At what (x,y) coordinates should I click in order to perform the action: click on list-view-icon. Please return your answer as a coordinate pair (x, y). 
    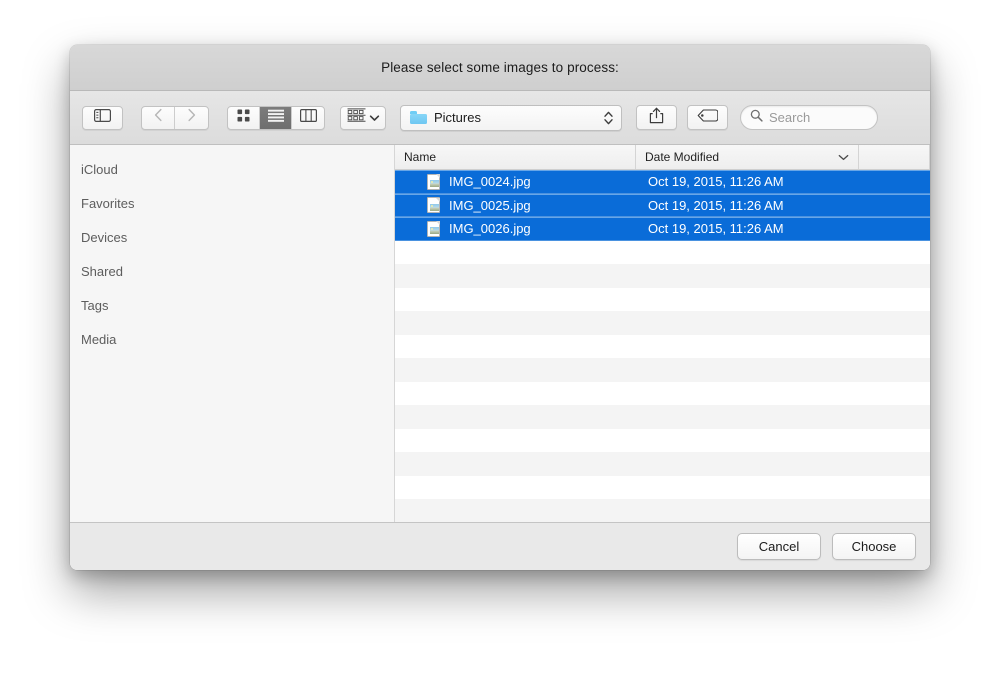
    Looking at the image, I should click on (275, 118).